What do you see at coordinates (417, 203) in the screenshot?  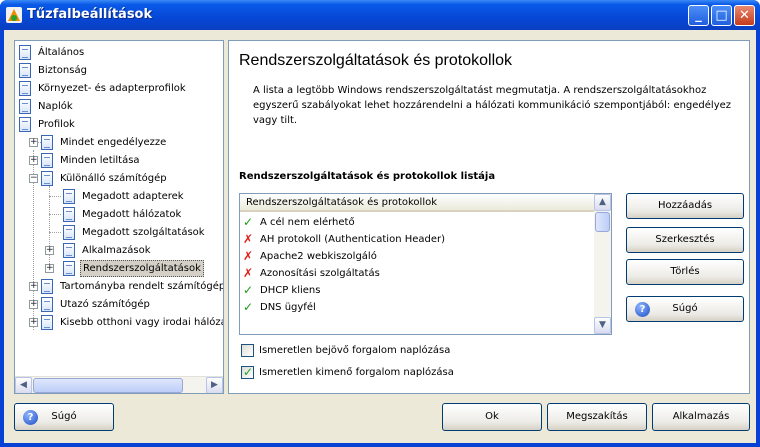 I see `list-column-header: Rendszerszolgáltatások és protokollok` at bounding box center [417, 203].